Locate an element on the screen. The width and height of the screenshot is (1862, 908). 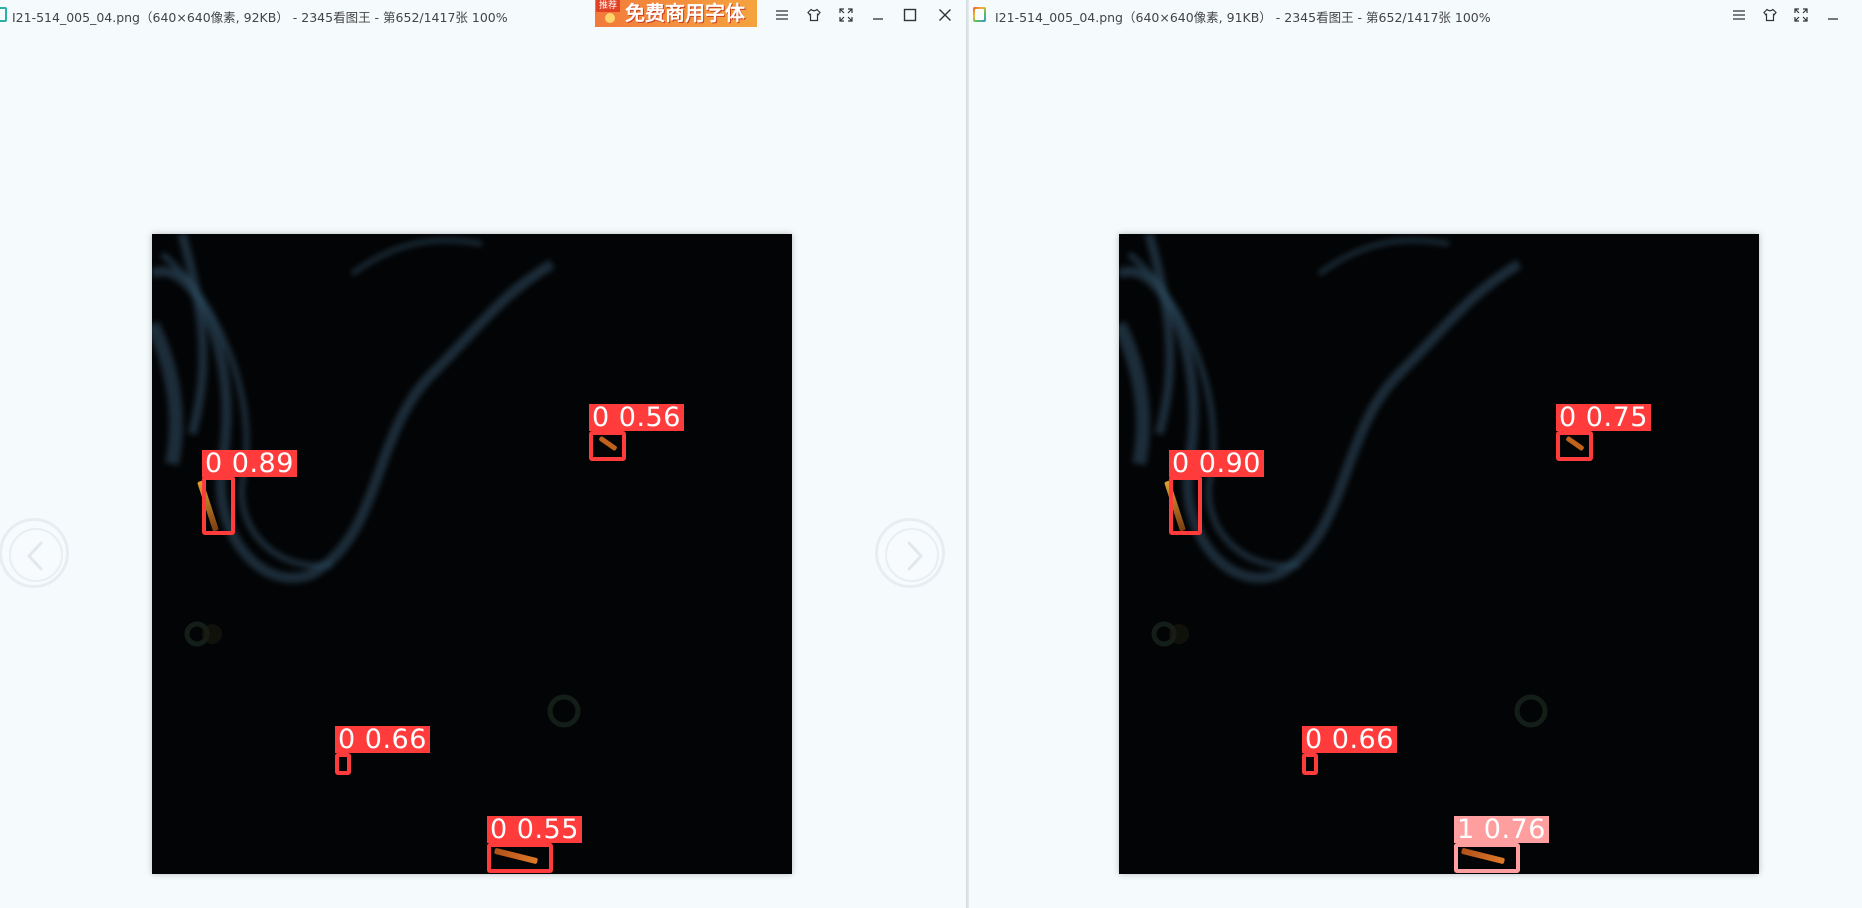
detection-label: 0 0.90 is located at coordinates (1216, 463).